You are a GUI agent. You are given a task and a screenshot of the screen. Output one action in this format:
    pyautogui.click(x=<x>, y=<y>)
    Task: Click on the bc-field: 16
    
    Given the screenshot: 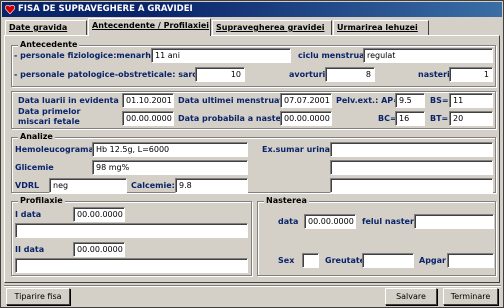 What is the action you would take?
    pyautogui.click(x=410, y=118)
    